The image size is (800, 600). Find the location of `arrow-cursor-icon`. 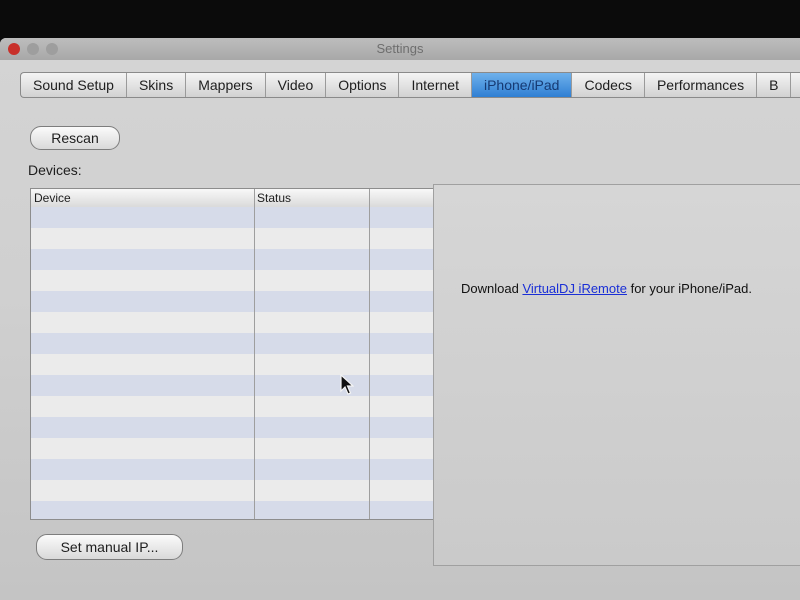

arrow-cursor-icon is located at coordinates (347, 384).